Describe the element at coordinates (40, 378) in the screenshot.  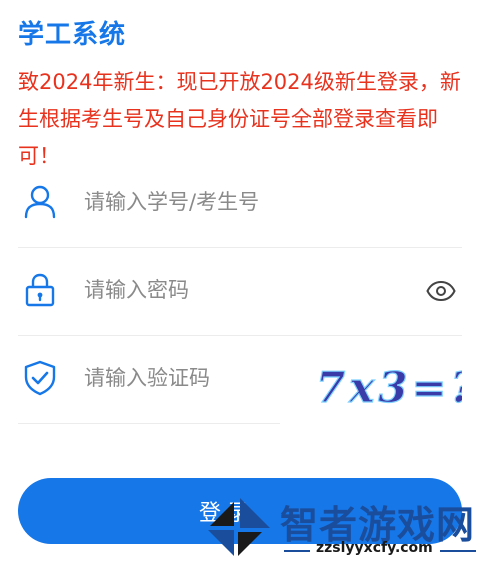
I see `shield-check-icon` at that location.